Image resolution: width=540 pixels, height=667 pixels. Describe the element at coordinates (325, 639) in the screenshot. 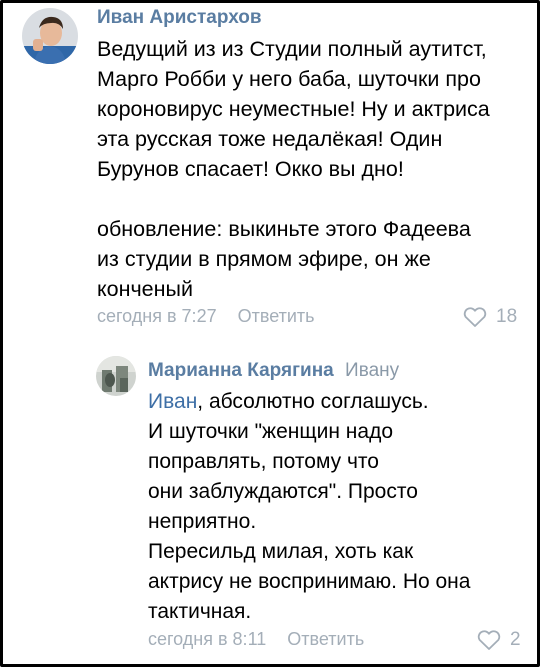

I see `reply-reply-button: Ответить` at that location.